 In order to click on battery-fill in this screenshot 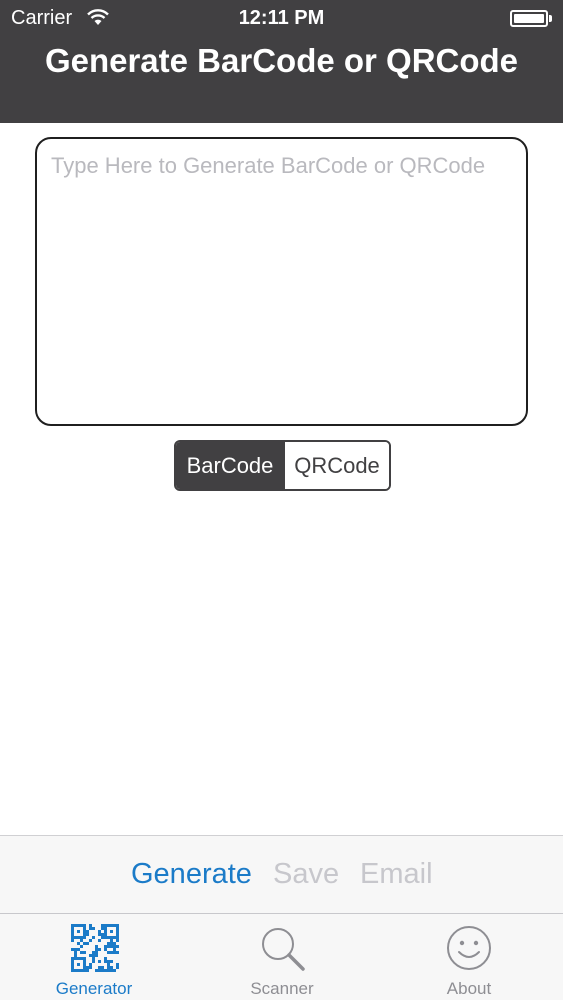, I will do `click(529, 18)`.